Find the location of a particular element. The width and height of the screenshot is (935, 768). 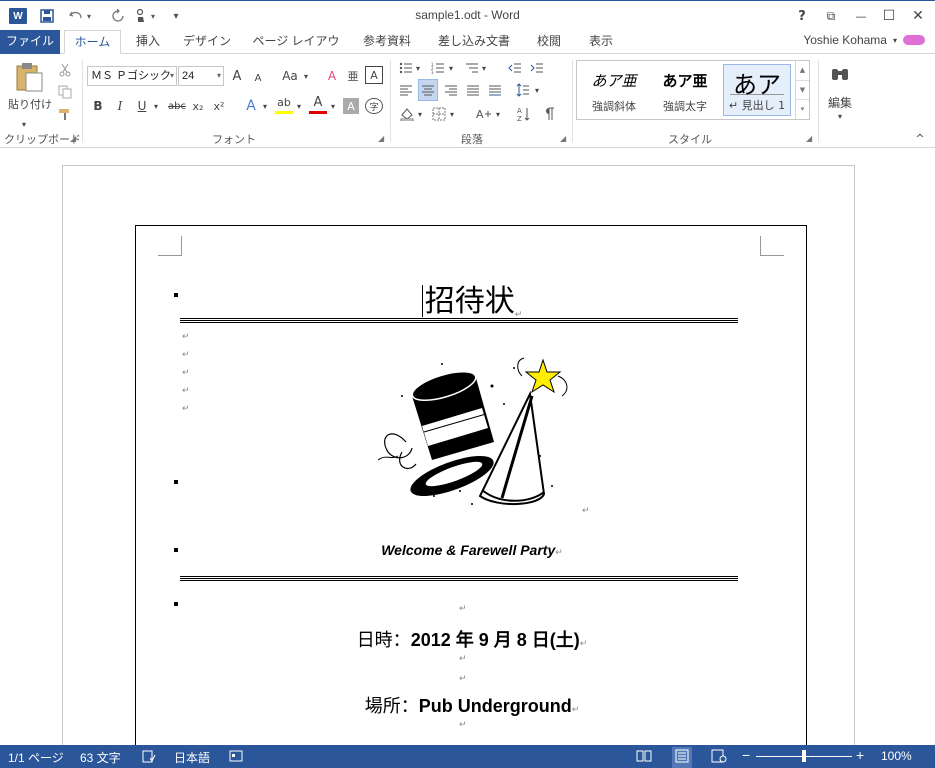

show-formatting-marks-icon is located at coordinates (549, 114).